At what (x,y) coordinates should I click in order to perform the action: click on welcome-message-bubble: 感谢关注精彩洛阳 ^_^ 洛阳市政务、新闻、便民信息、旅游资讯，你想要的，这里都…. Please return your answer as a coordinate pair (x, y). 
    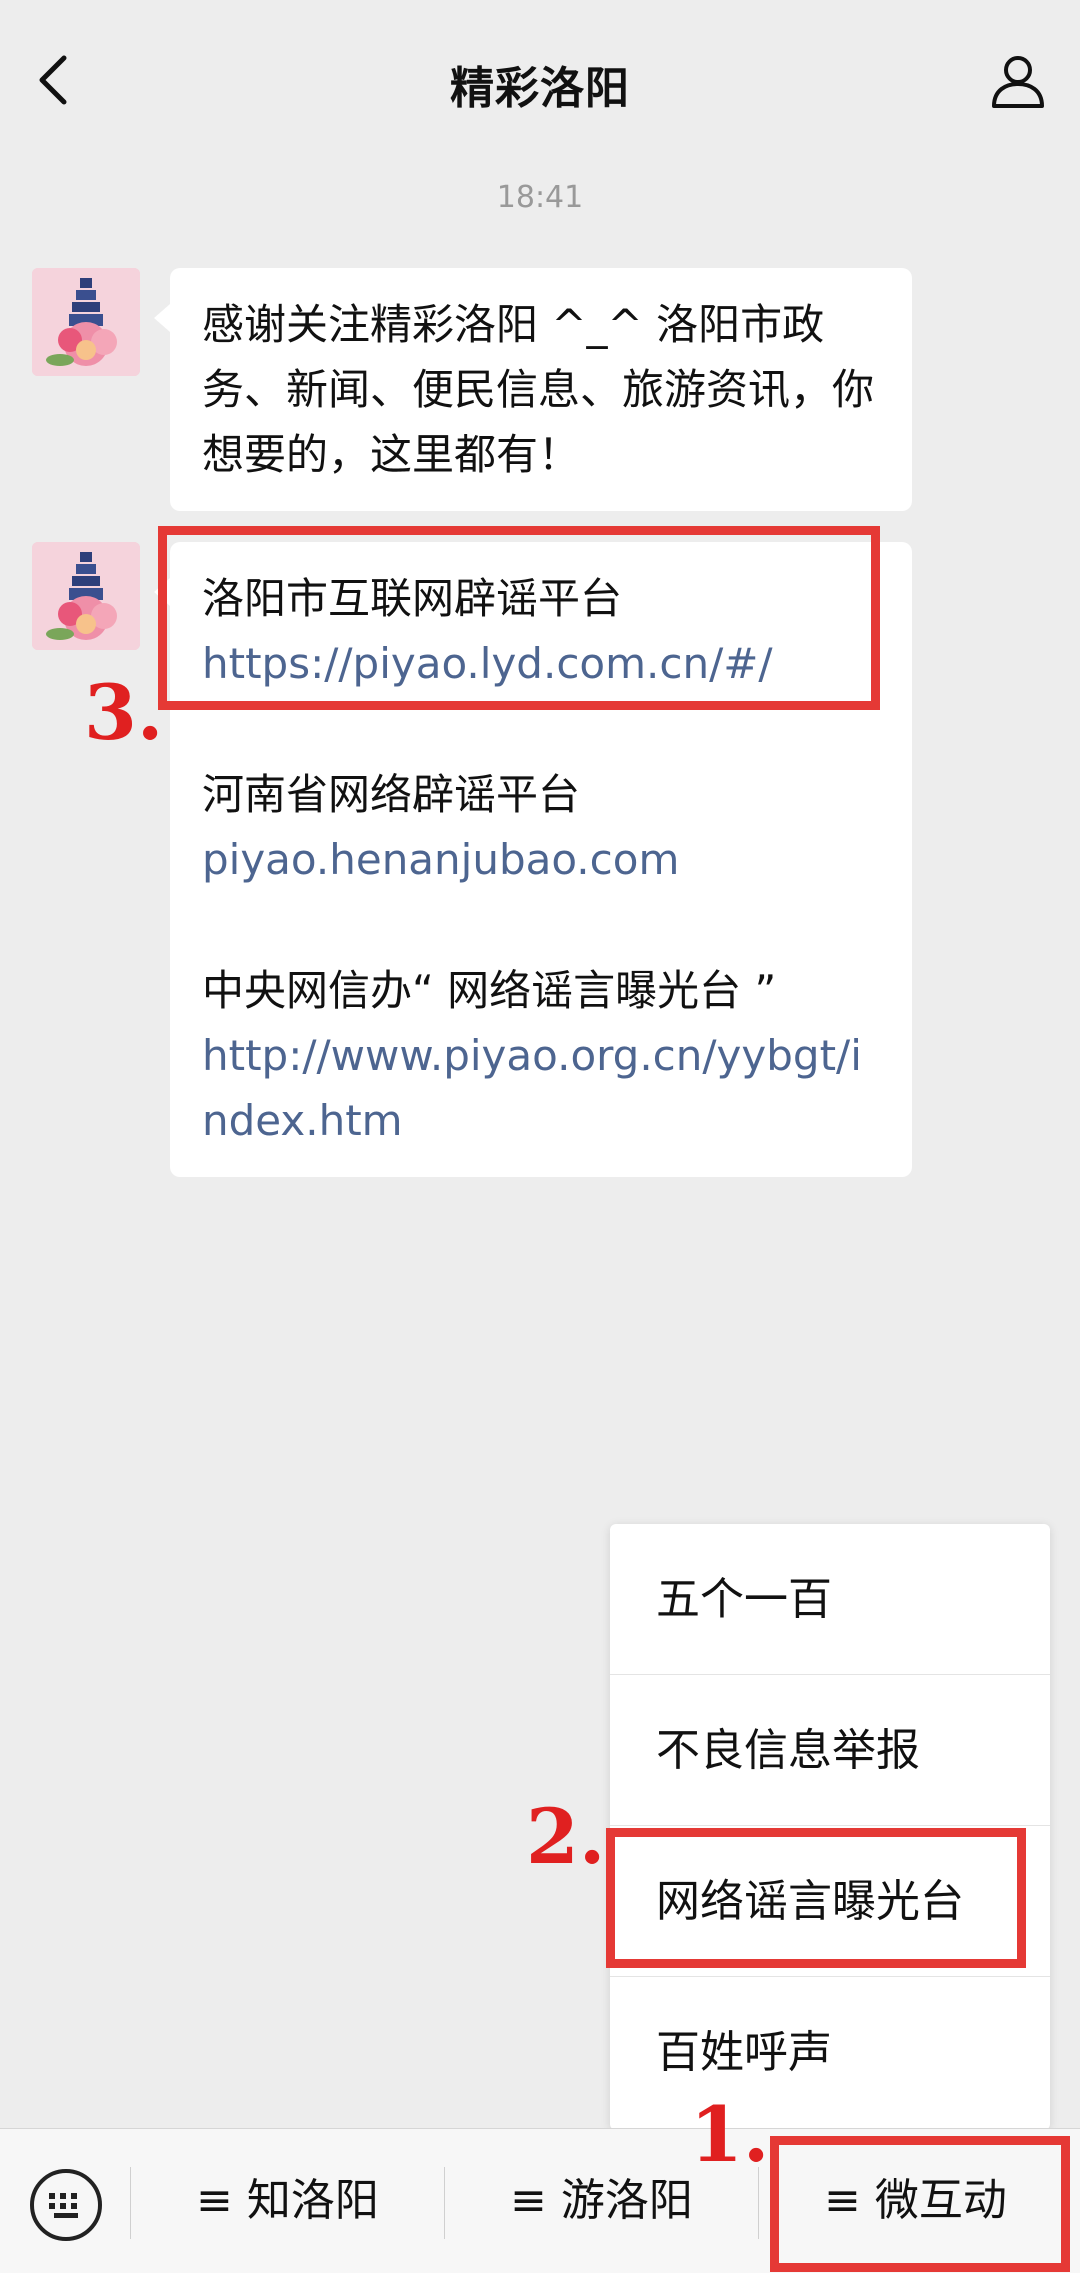
    Looking at the image, I should click on (533, 389).